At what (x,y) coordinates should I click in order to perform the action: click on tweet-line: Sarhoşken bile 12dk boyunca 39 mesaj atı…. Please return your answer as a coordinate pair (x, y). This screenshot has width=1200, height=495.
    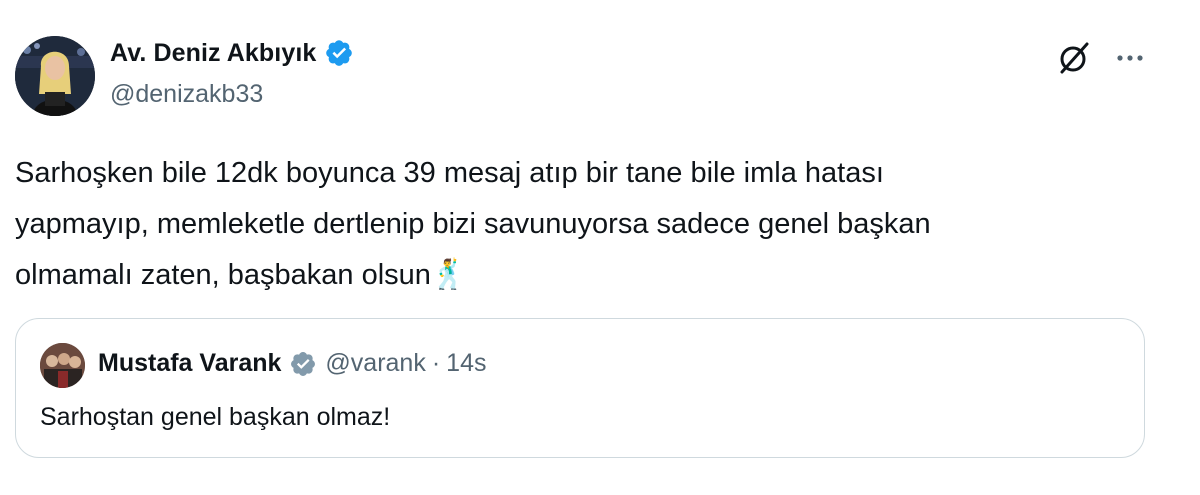
    Looking at the image, I should click on (449, 173).